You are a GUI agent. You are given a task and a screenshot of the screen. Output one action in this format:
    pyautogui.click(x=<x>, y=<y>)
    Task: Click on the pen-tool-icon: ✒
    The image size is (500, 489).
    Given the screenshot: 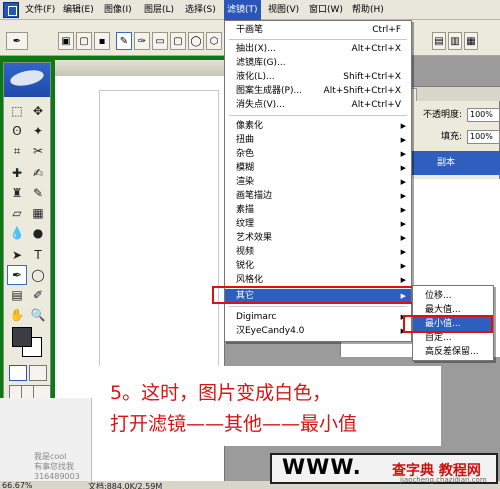 What is the action you would take?
    pyautogui.click(x=17, y=275)
    